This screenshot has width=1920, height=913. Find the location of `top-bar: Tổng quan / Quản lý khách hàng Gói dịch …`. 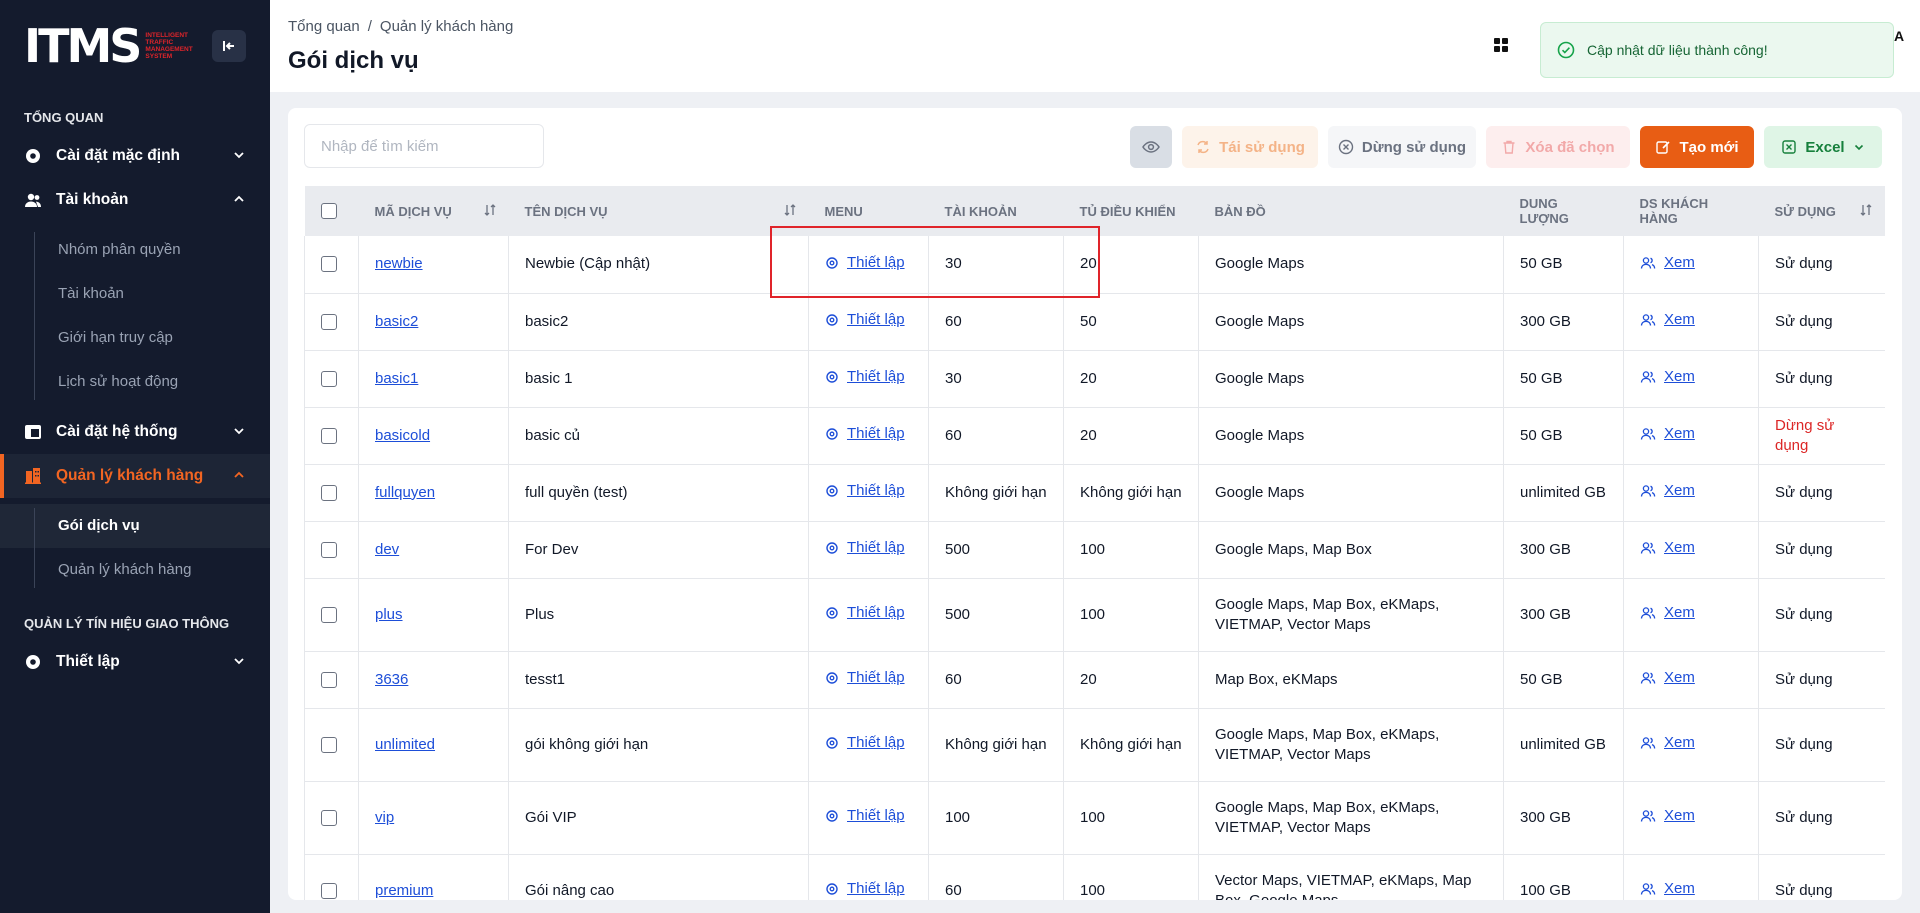

top-bar: Tổng quan / Quản lý khách hàng Gói dịch … is located at coordinates (1095, 46).